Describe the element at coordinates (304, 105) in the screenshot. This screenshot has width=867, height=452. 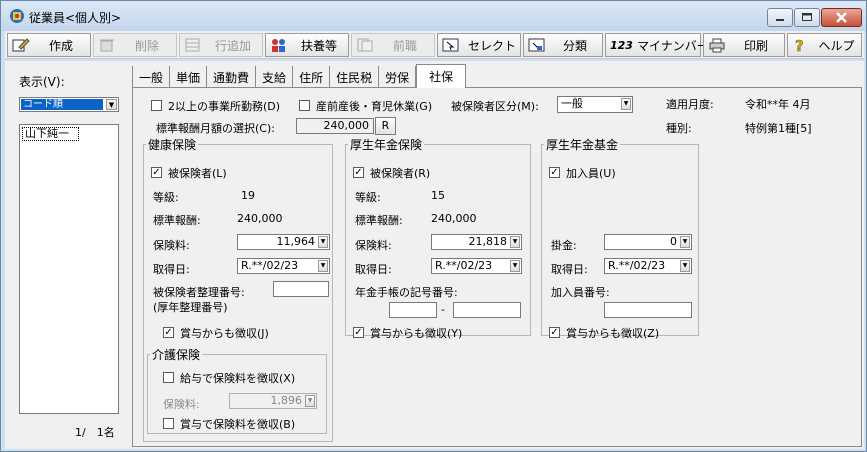
I see `maternity-checkbox` at that location.